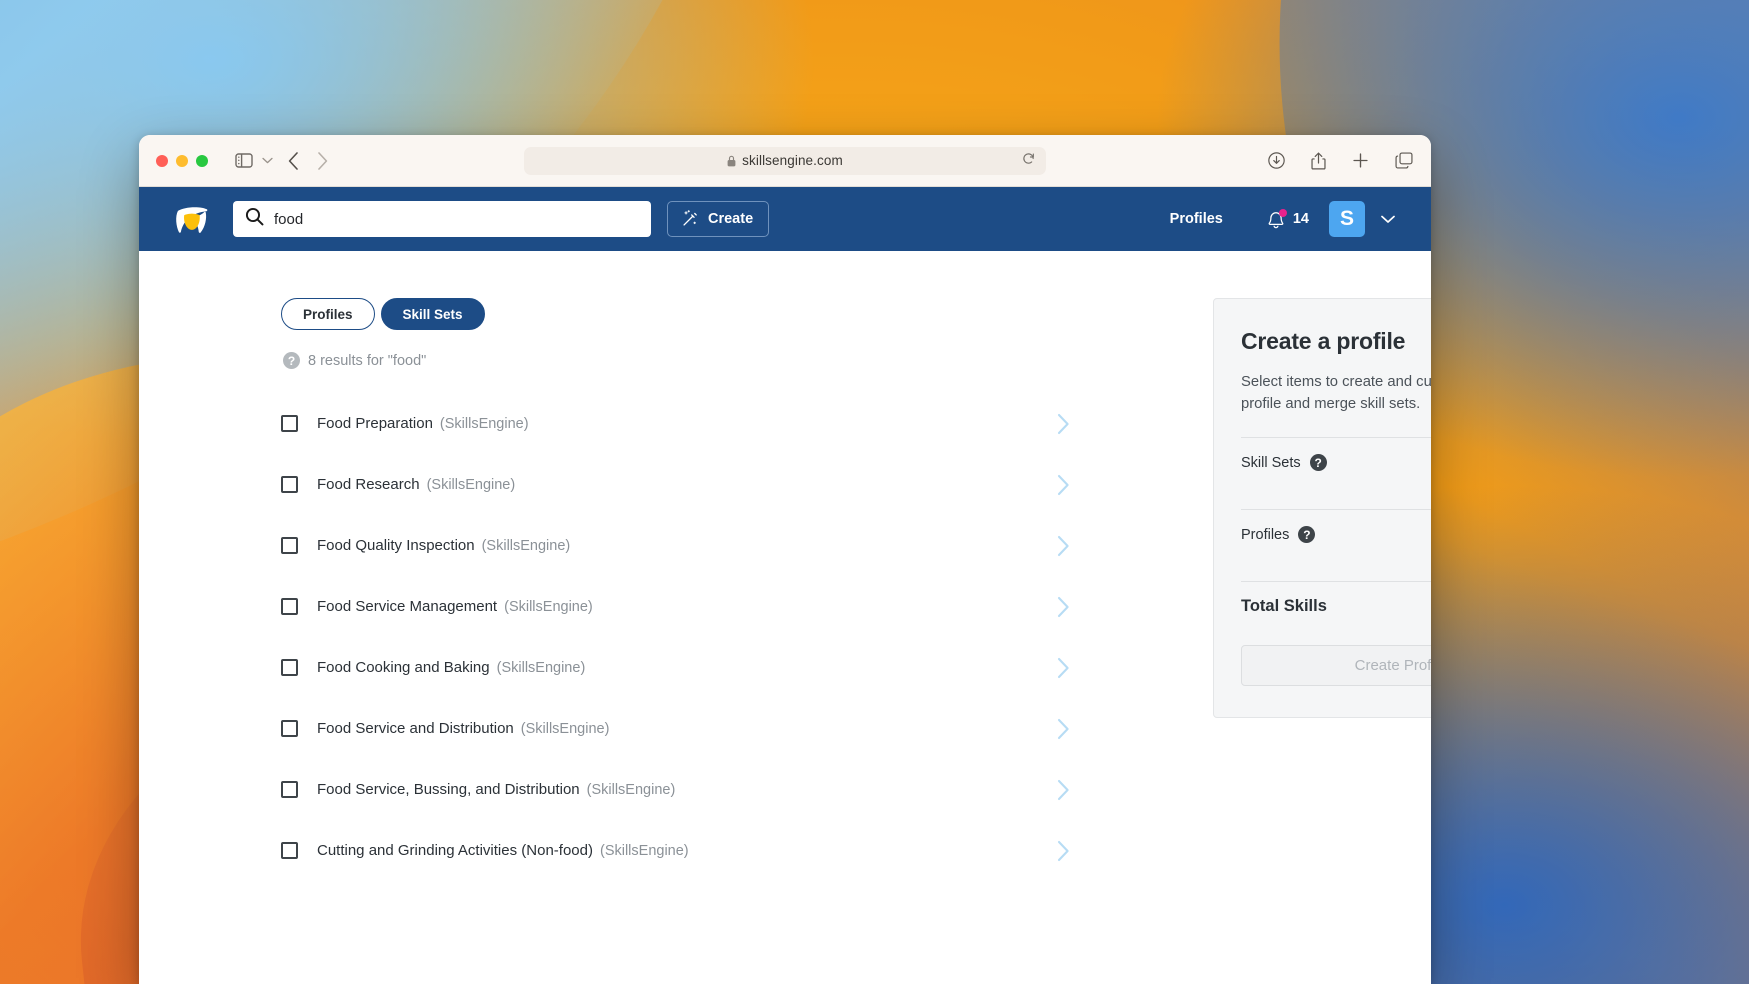 This screenshot has width=1749, height=984. I want to click on notification-count: 14, so click(1300, 219).